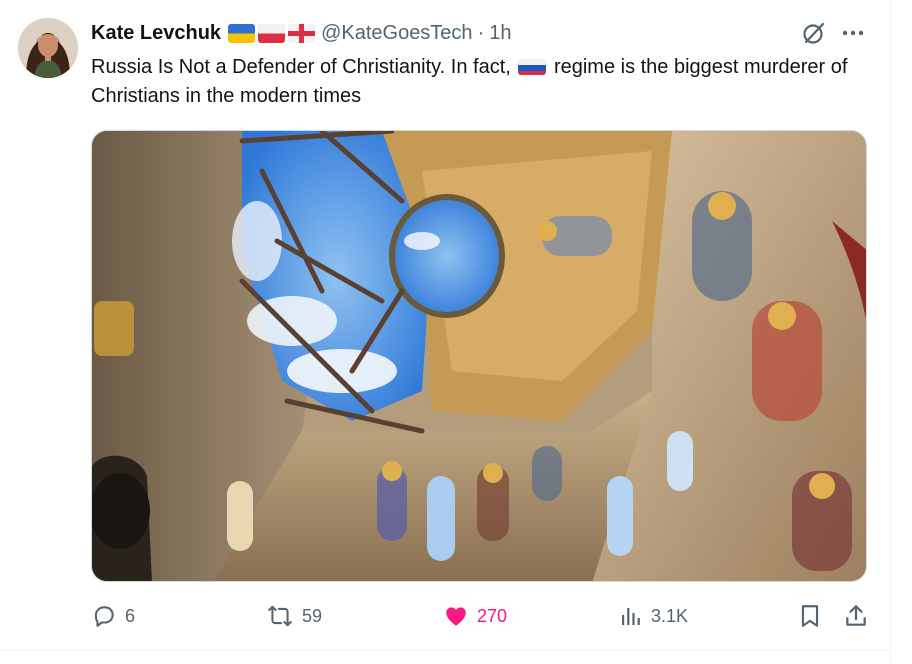  I want to click on ukraine-flag-icon, so click(242, 33).